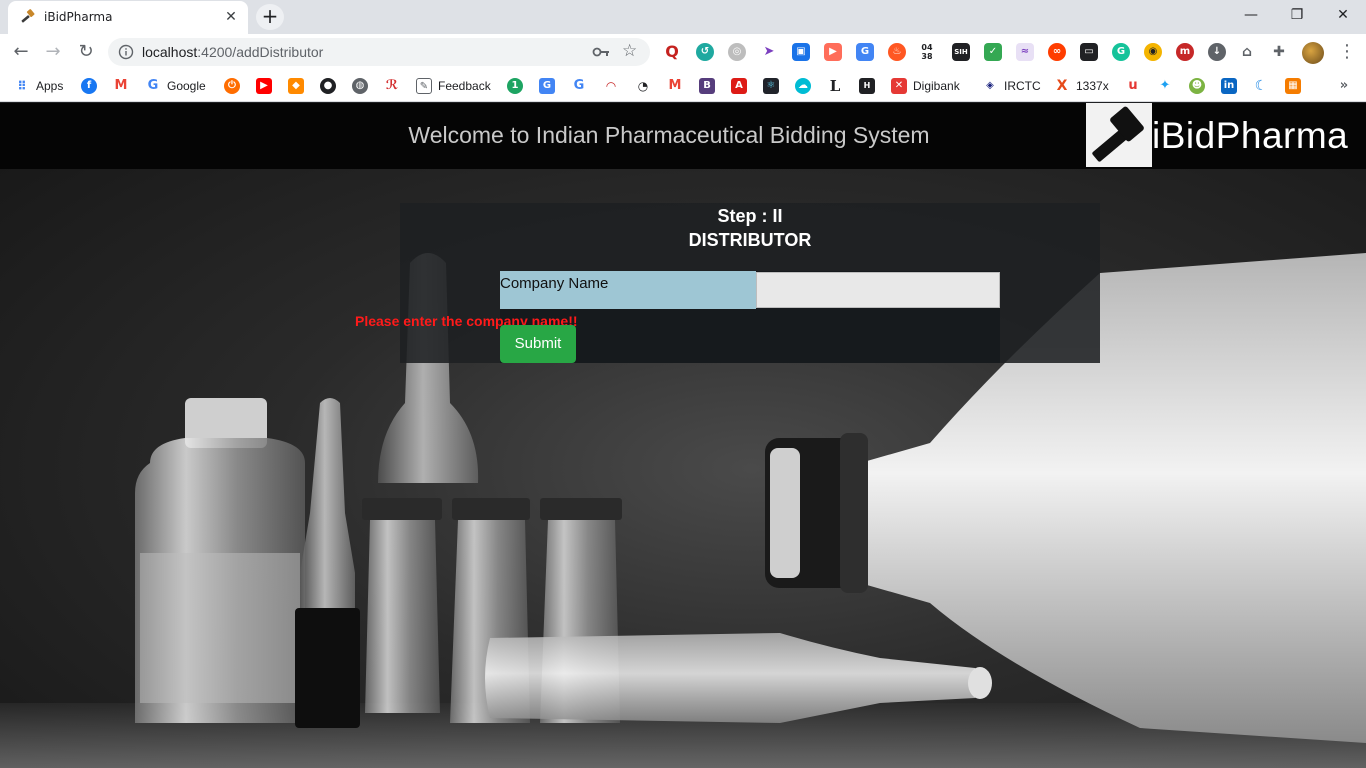 This screenshot has height=768, width=1366. Describe the element at coordinates (865, 52) in the screenshot. I see `translate-extension-icon: G` at that location.